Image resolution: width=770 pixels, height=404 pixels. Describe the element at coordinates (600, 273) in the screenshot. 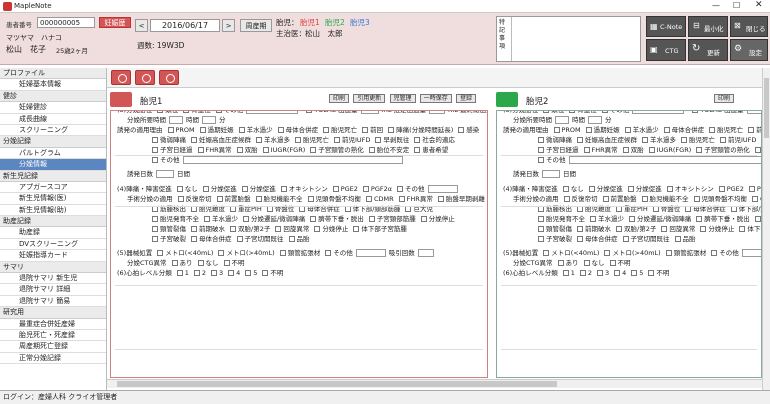

I see `level3-checkbox` at that location.